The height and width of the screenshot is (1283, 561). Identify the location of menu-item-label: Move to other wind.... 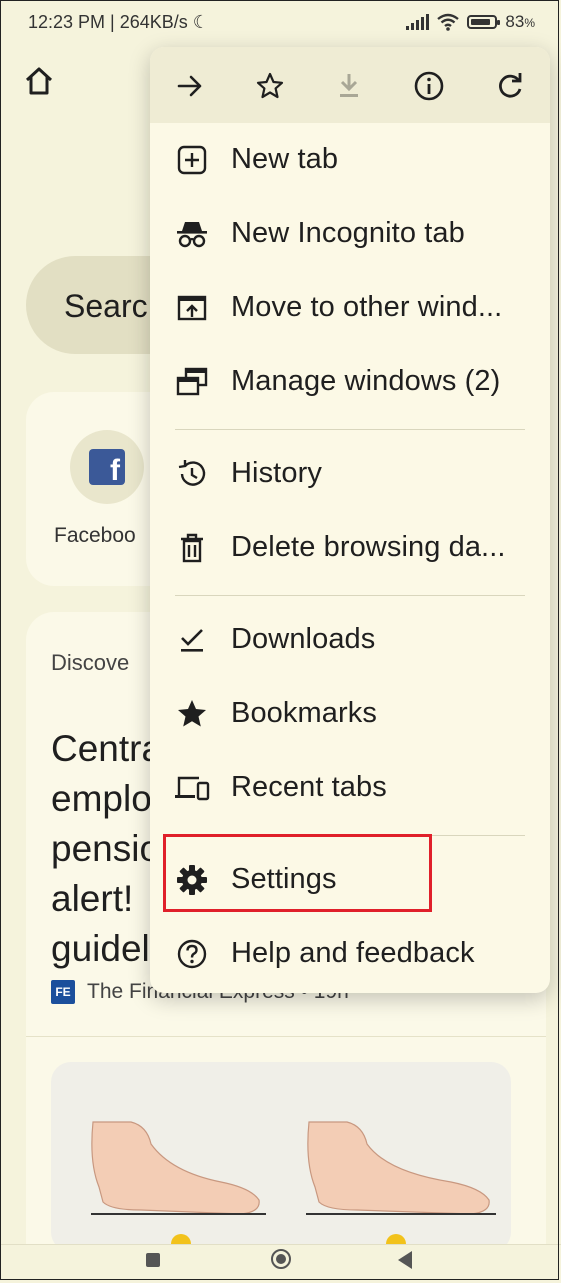
(367, 307).